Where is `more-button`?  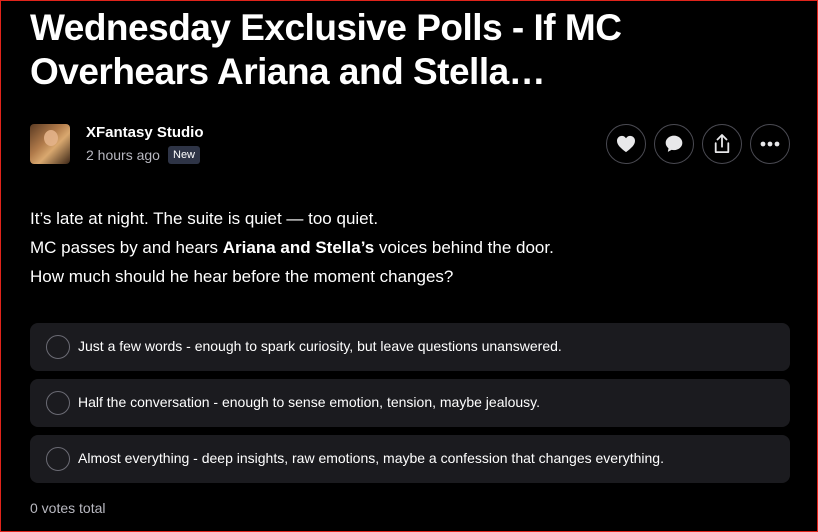
more-button is located at coordinates (770, 144).